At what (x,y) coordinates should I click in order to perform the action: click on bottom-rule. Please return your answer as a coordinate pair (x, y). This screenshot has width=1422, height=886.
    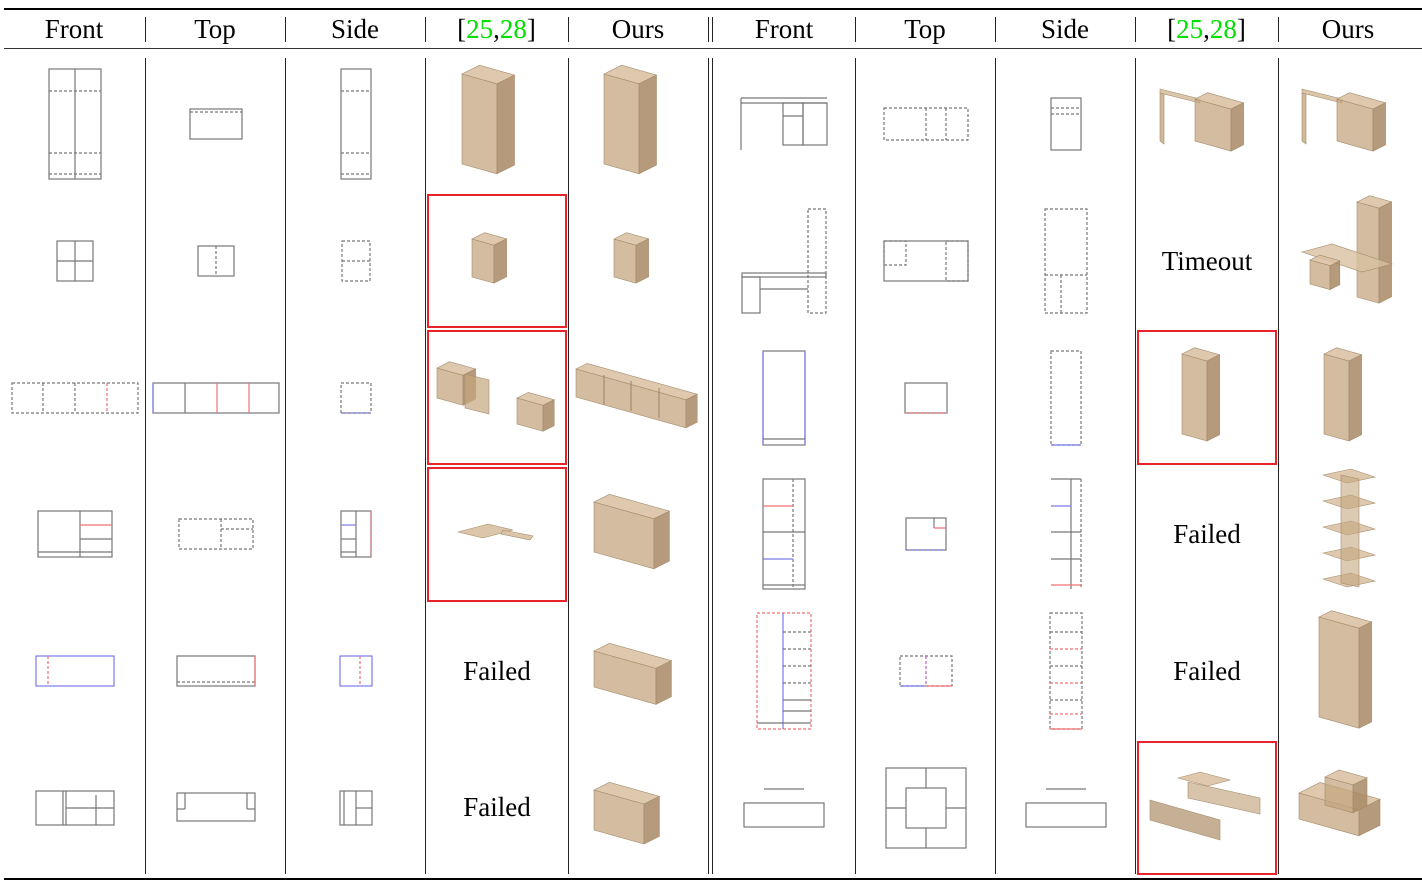
    Looking at the image, I should click on (713, 879).